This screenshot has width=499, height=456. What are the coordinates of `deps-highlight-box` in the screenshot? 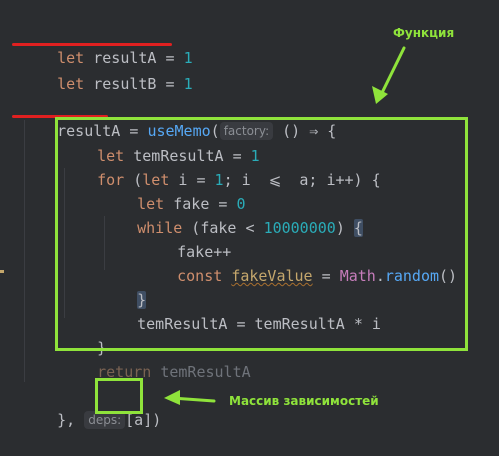 It's located at (119, 396).